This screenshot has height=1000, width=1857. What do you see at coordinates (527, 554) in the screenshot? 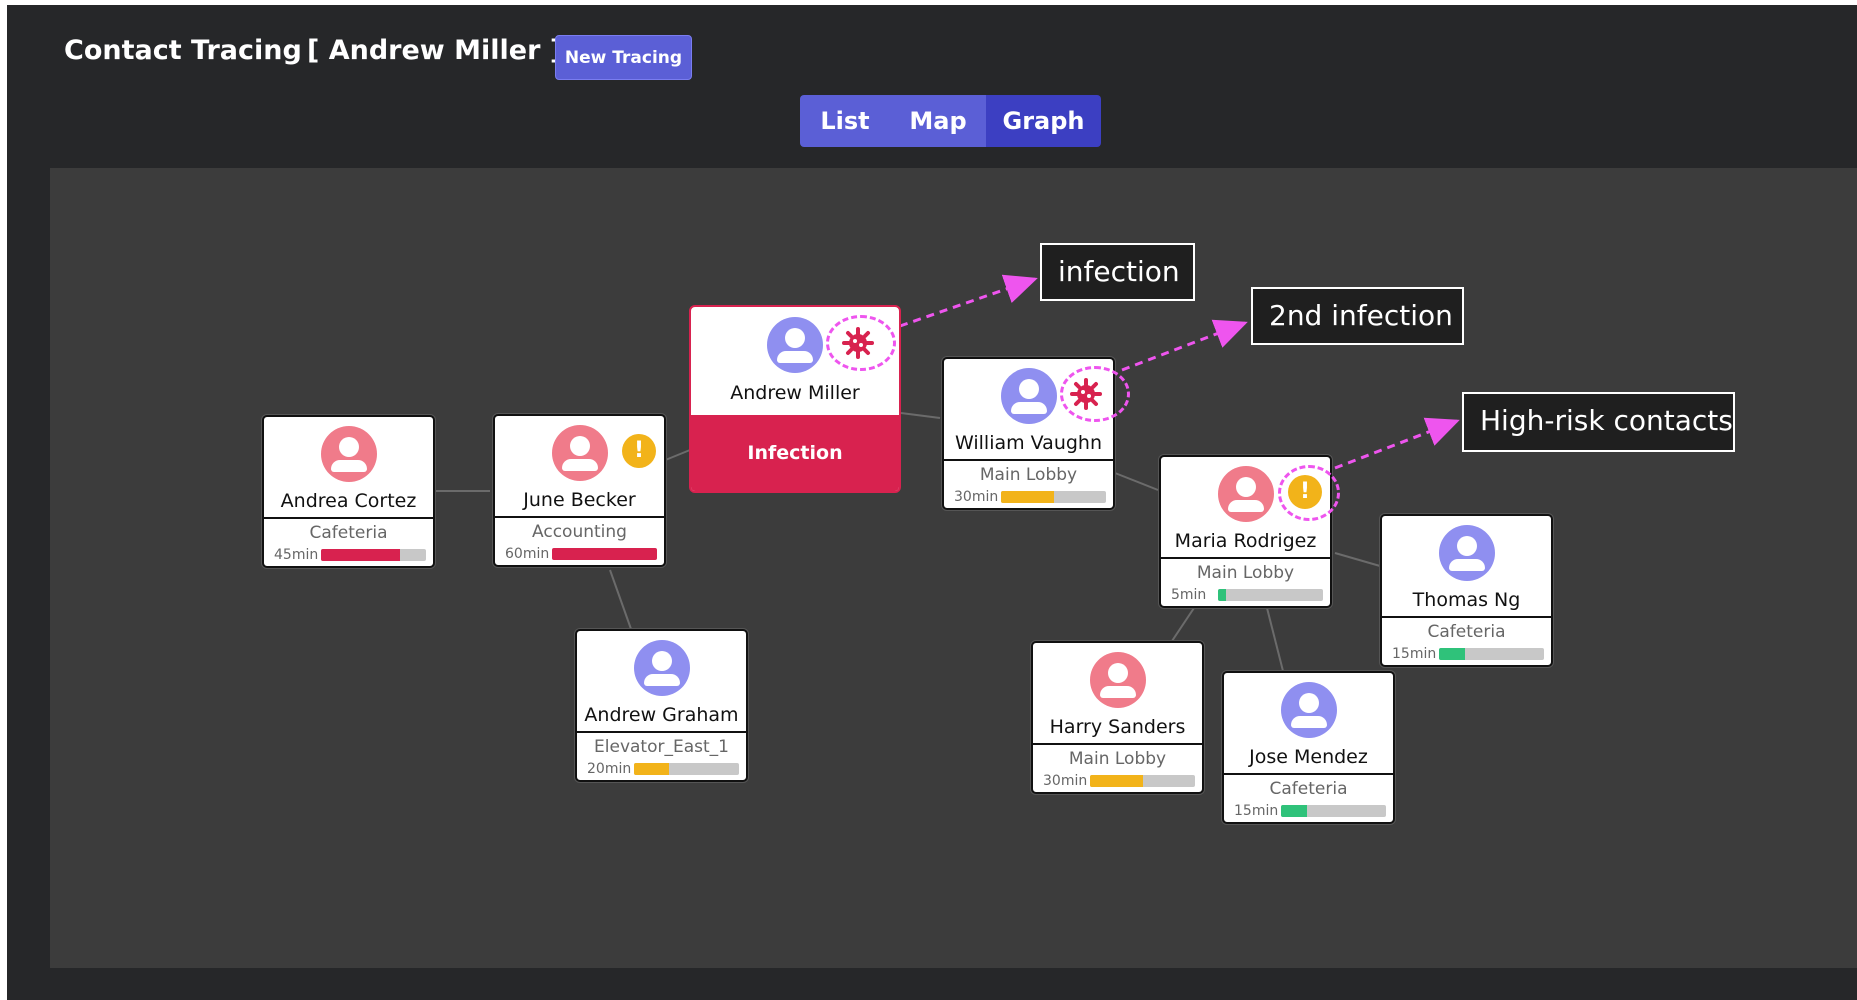
I see `contact-duration: 60min` at bounding box center [527, 554].